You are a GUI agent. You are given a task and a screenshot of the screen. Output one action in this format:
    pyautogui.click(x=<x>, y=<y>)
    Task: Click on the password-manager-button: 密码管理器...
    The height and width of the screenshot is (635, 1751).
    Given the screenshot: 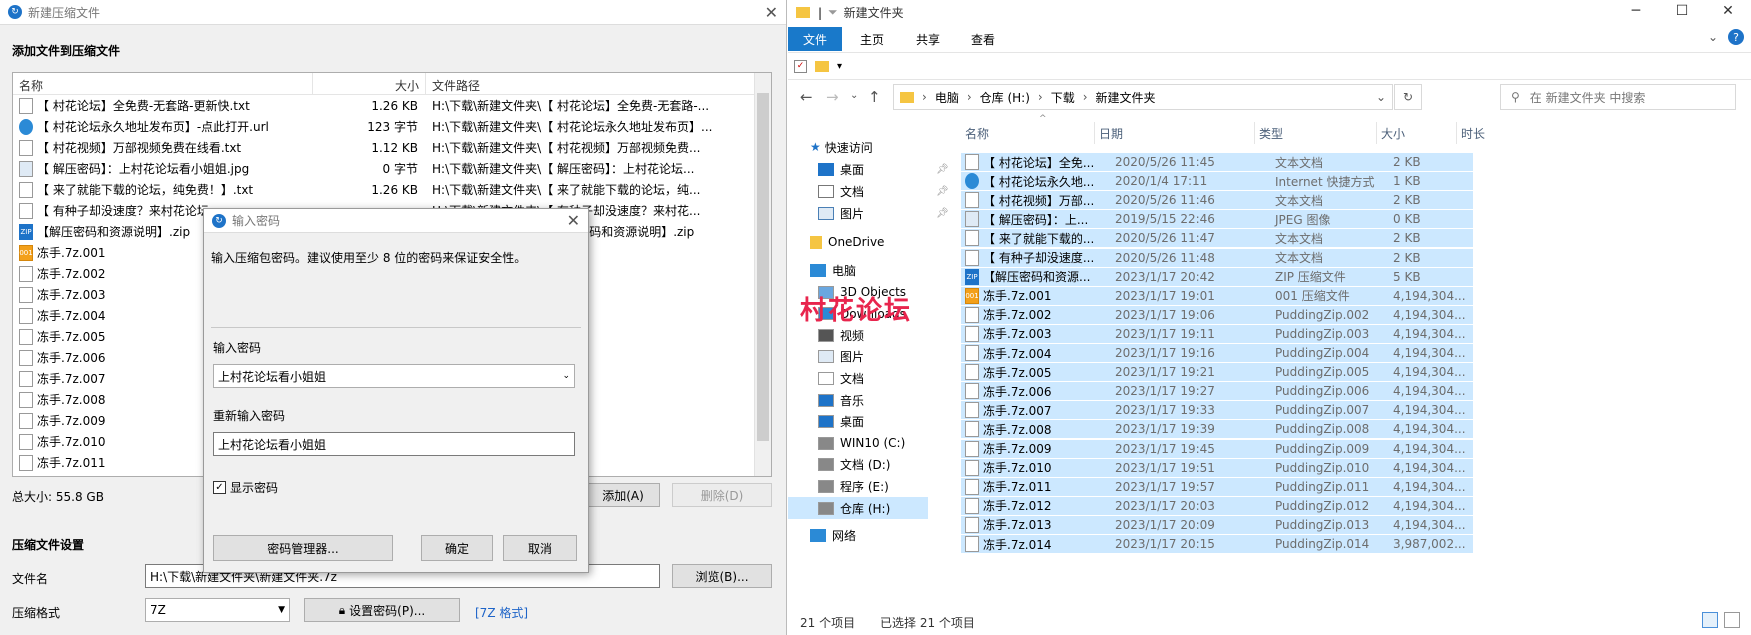 What is the action you would take?
    pyautogui.click(x=303, y=548)
    